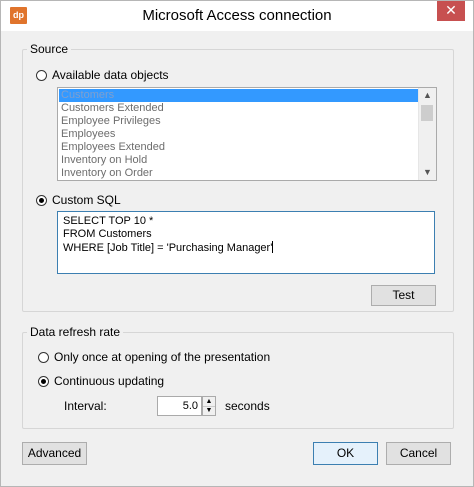 The height and width of the screenshot is (487, 474). Describe the element at coordinates (179, 406) in the screenshot. I see `interval-input: 5.0` at that location.